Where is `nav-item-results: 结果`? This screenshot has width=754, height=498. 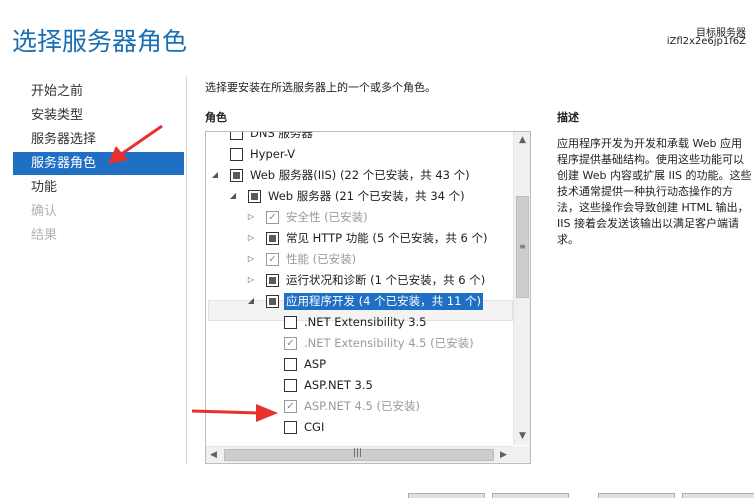
nav-item-results: 结果 is located at coordinates (44, 235).